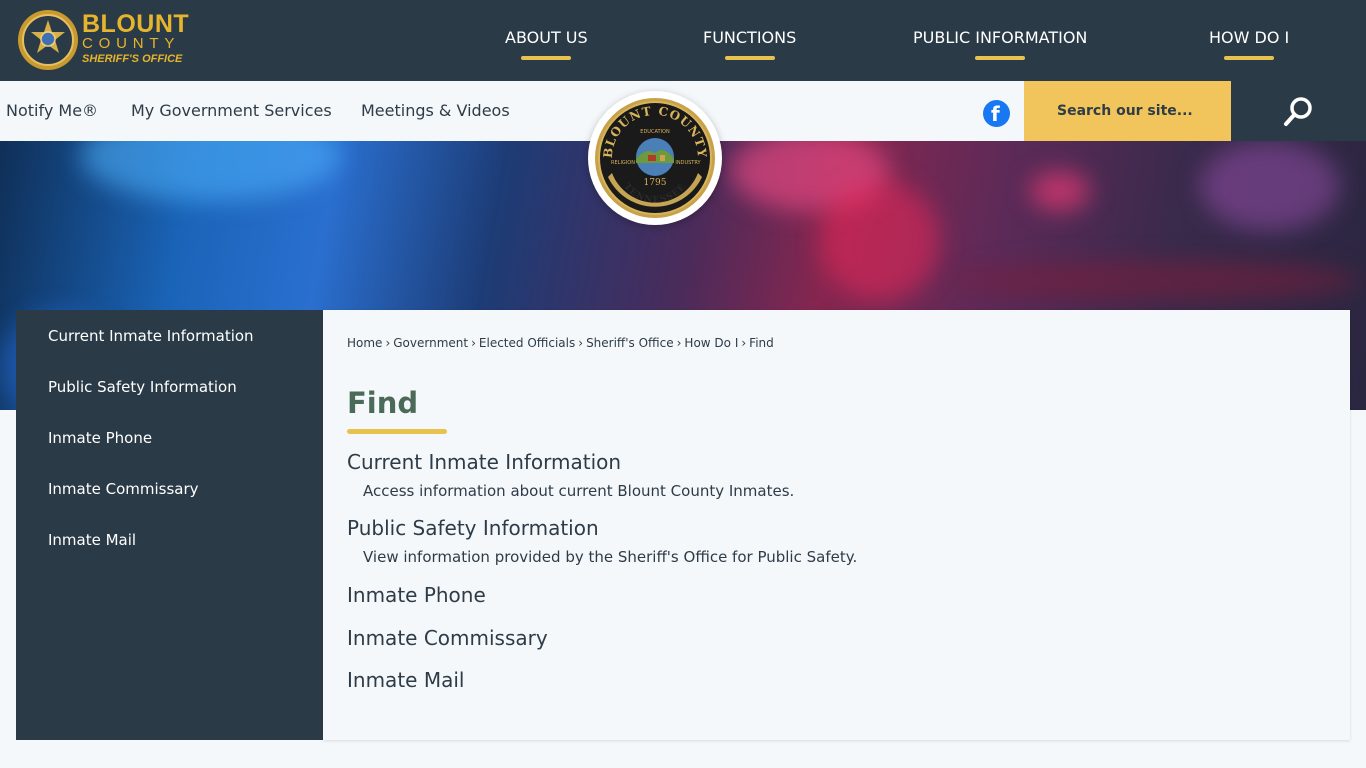 The width and height of the screenshot is (1366, 768). What do you see at coordinates (123, 489) in the screenshot?
I see `sidebar-item-inmate-commissary: Inmate Commissary` at bounding box center [123, 489].